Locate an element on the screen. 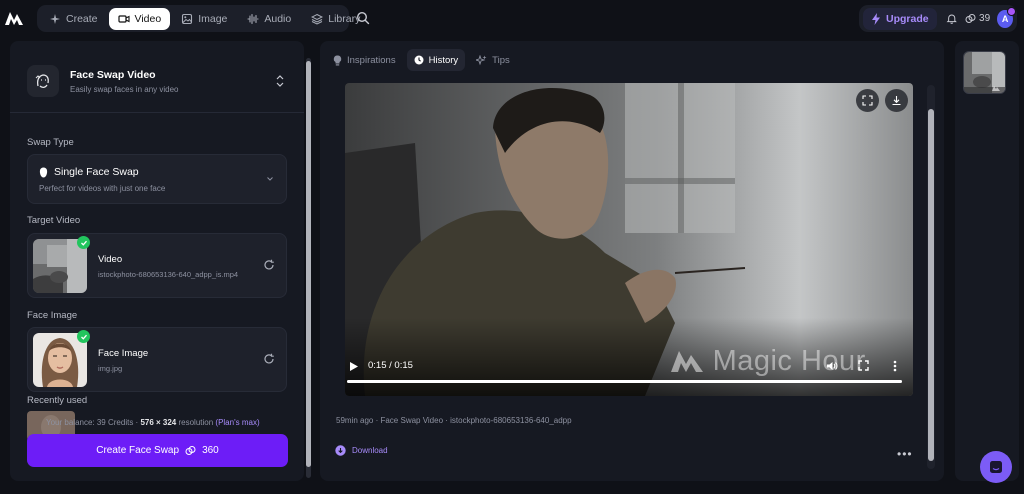 The image size is (1024, 494). credits-count: 39 is located at coordinates (985, 18).